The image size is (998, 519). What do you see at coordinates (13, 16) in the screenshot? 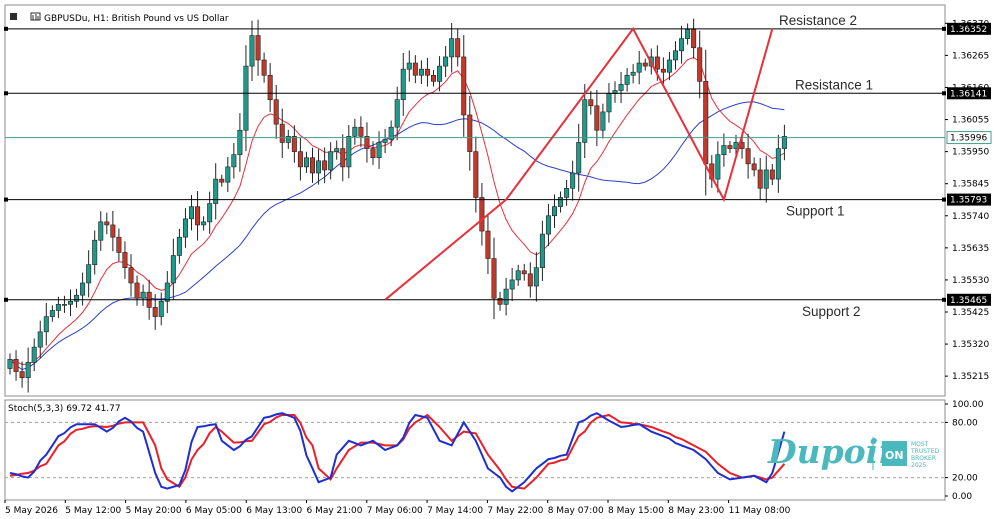
I see `chart-menu-icon` at bounding box center [13, 16].